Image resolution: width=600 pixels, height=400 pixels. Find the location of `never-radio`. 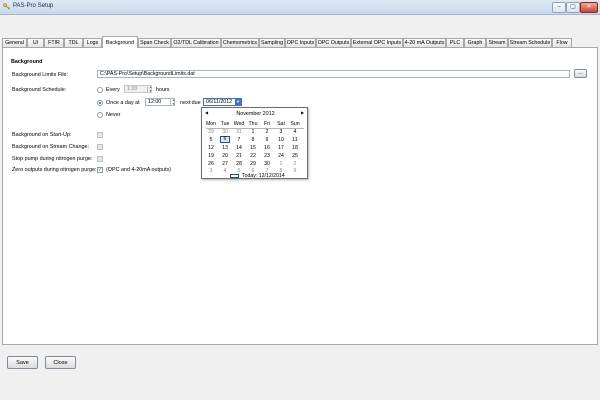

never-radio is located at coordinates (100, 115).